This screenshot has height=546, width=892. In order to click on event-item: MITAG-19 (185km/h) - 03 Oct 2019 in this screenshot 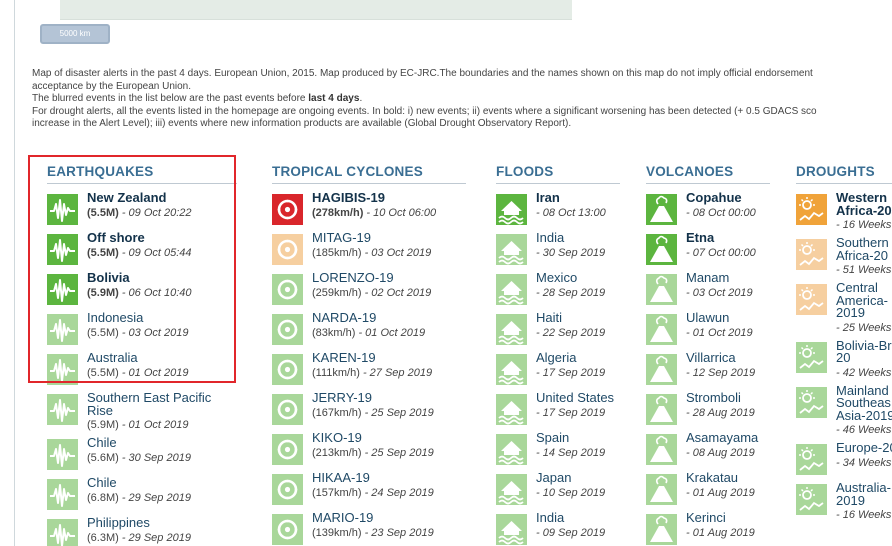, I will do `click(369, 249)`.